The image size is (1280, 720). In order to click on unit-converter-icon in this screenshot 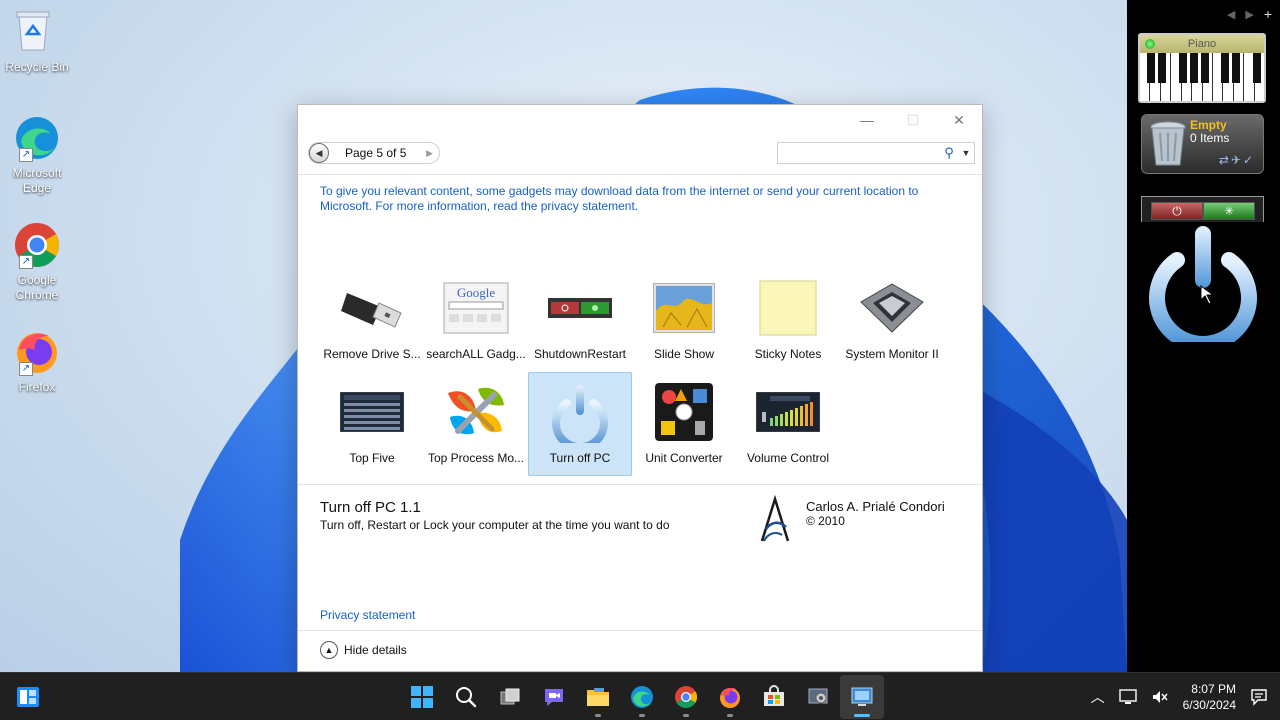, I will do `click(684, 412)`.